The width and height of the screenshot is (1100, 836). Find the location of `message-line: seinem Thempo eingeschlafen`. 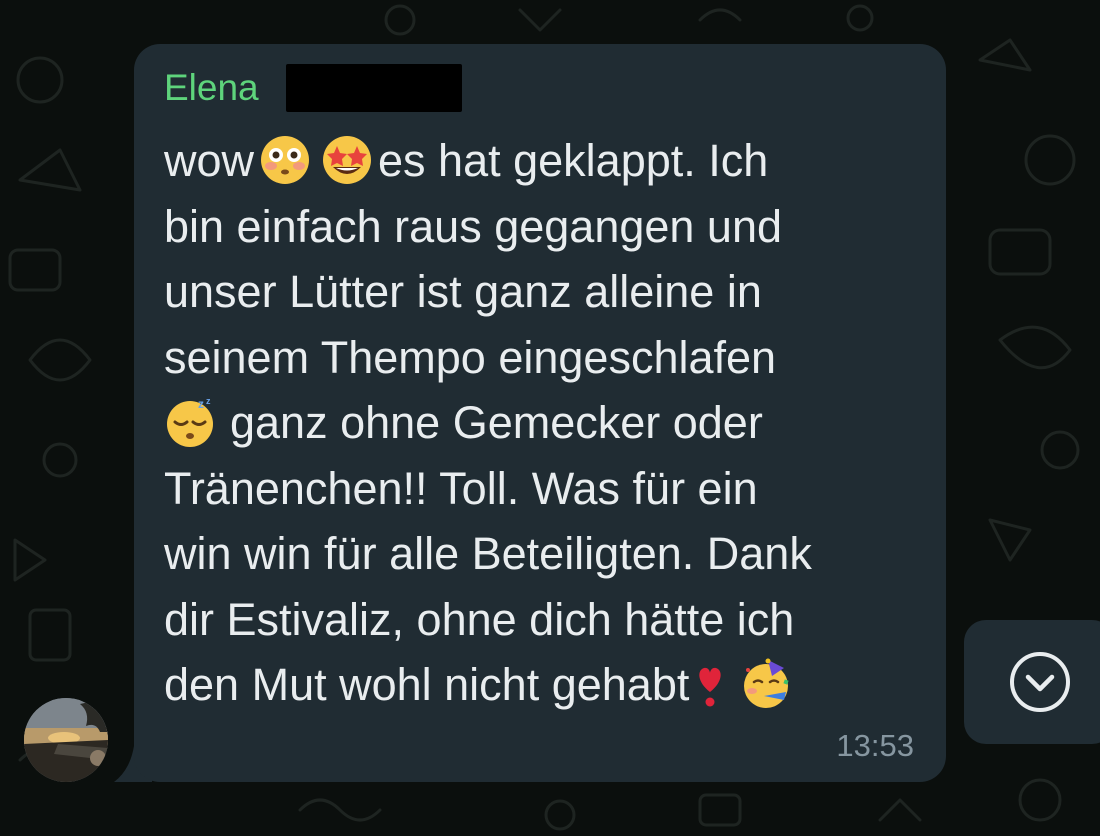

message-line: seinem Thempo eingeschlafen is located at coordinates (470, 357).